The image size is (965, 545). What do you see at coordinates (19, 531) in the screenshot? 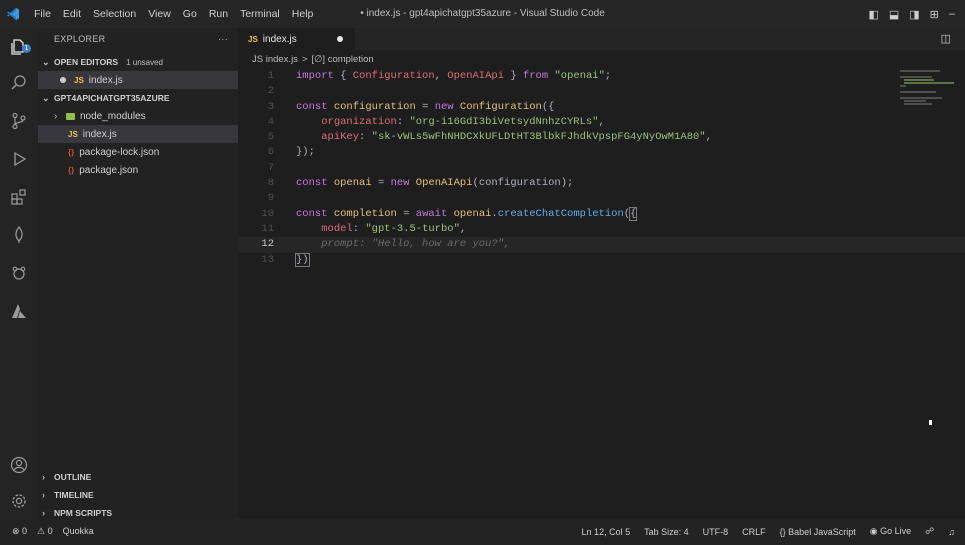
I see `problems-errors: ⊗ 0` at bounding box center [19, 531].